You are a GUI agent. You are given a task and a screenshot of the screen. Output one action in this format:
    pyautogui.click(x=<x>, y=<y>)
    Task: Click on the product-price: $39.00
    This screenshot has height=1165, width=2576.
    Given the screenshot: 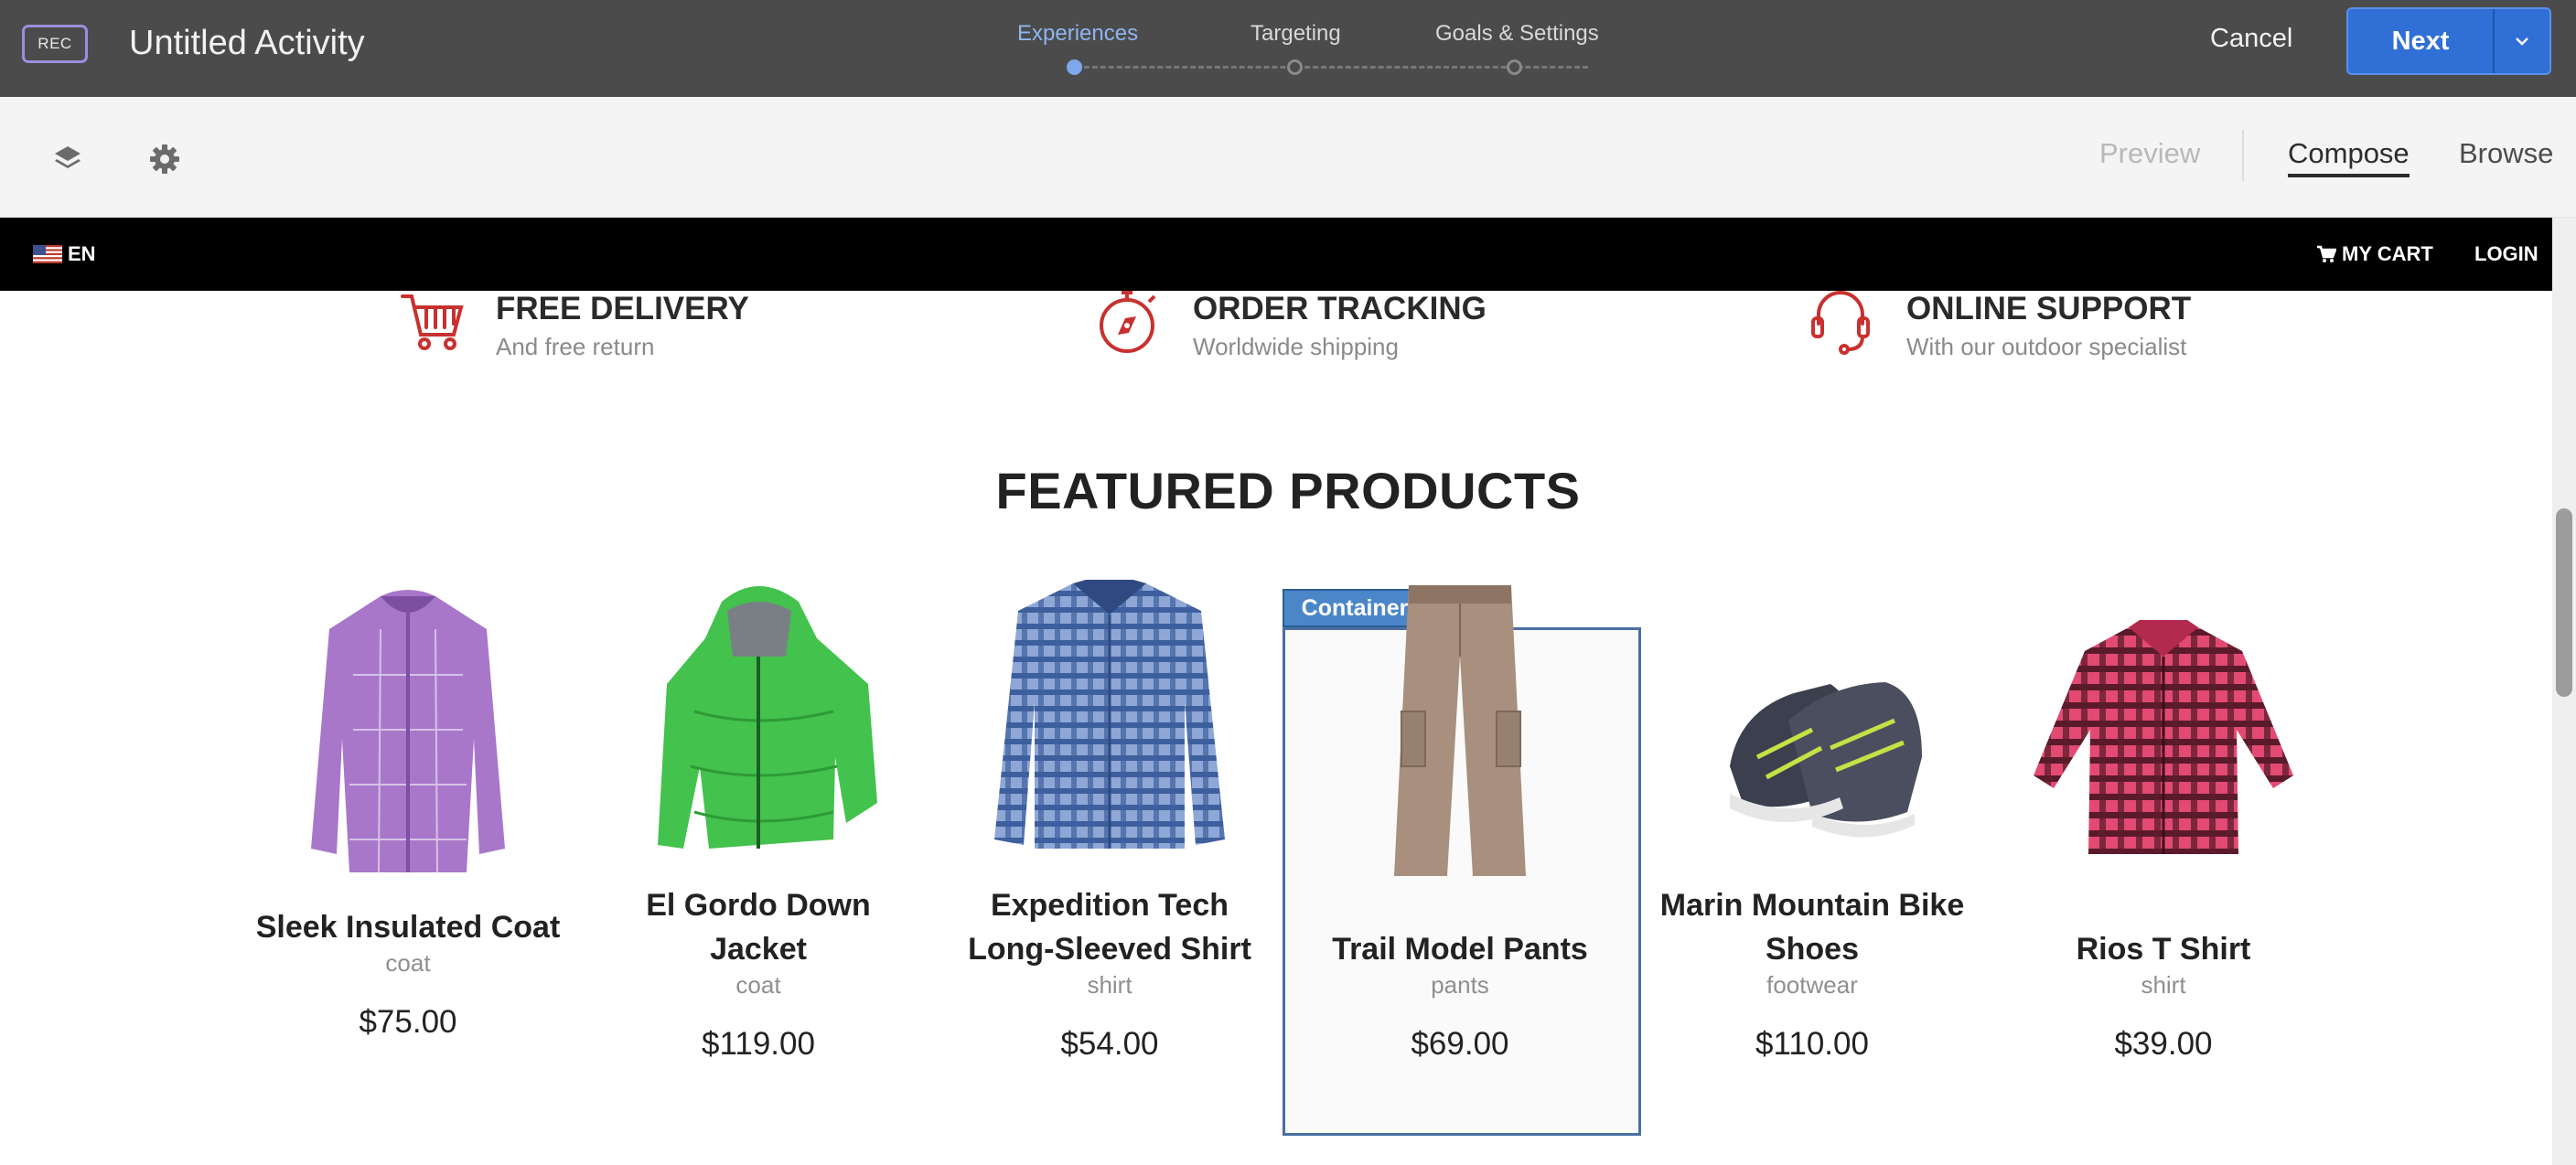 What is the action you would take?
    pyautogui.click(x=2164, y=1044)
    